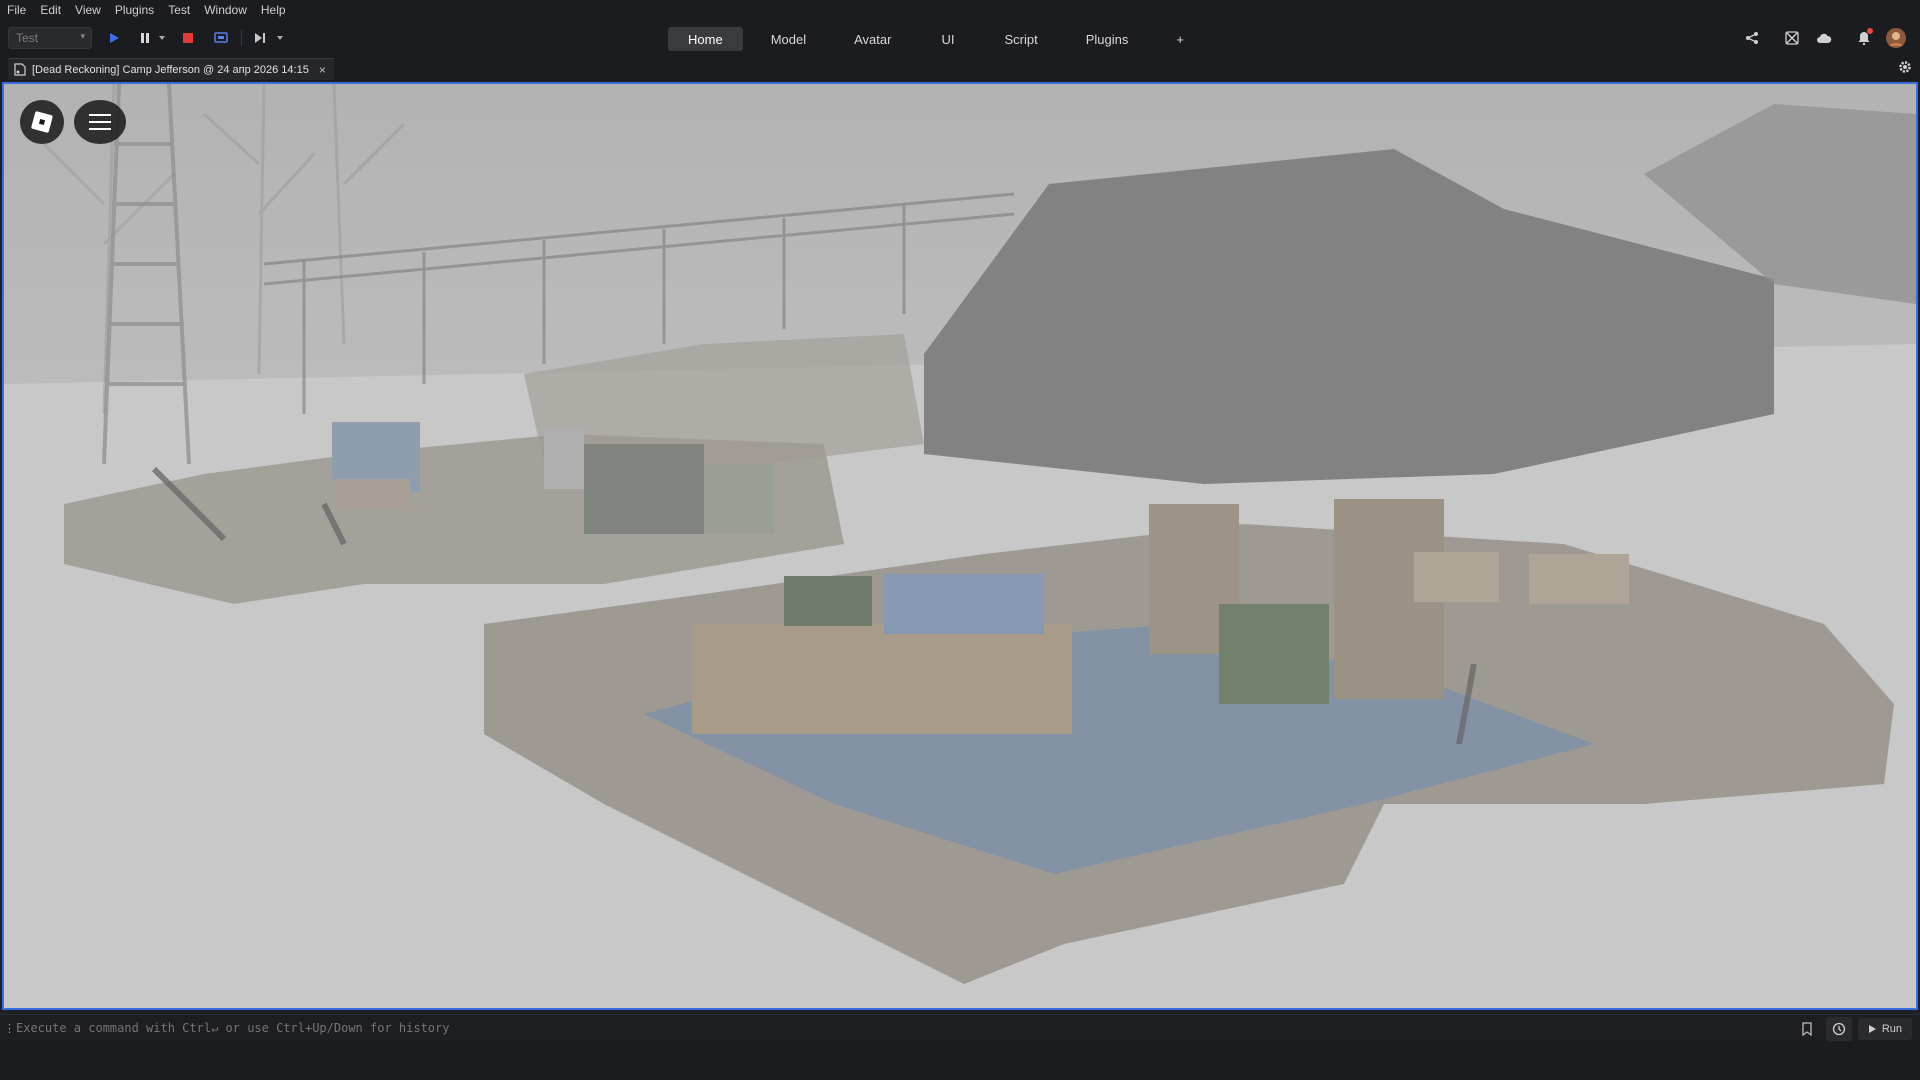 The width and height of the screenshot is (1920, 1080). What do you see at coordinates (1864, 38) in the screenshot?
I see `notifications-button` at bounding box center [1864, 38].